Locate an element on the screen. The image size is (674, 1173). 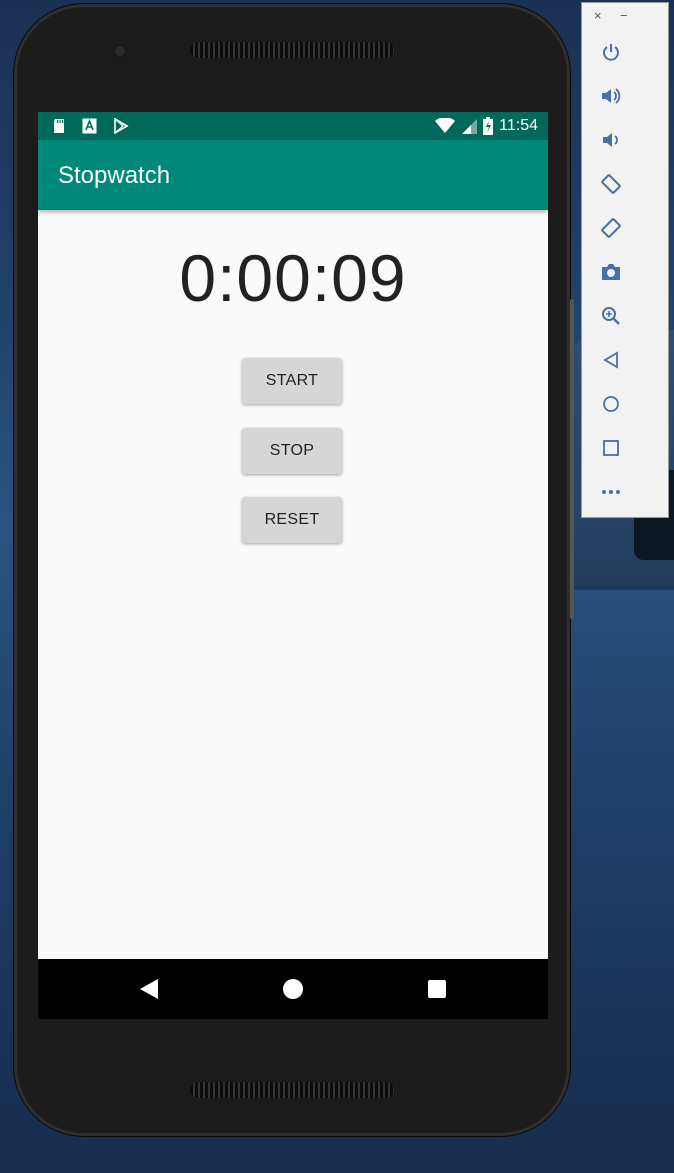
top-speaker-grille is located at coordinates (292, 50).